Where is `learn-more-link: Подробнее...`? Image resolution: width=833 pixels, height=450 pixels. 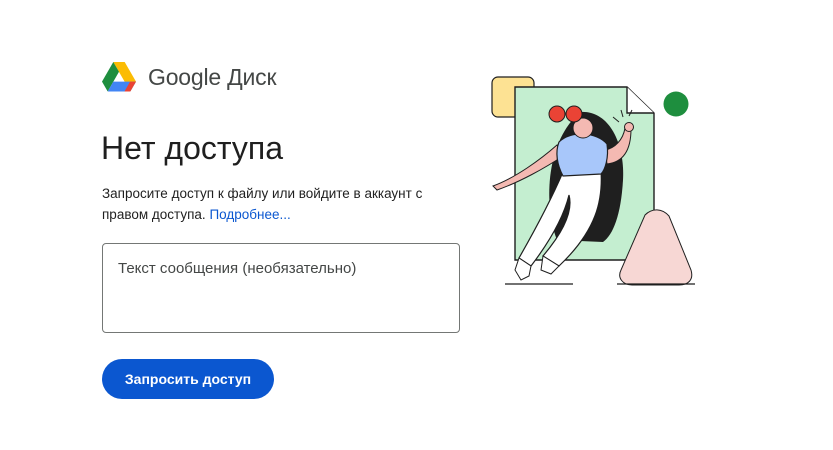
learn-more-link: Подробнее... is located at coordinates (249, 214).